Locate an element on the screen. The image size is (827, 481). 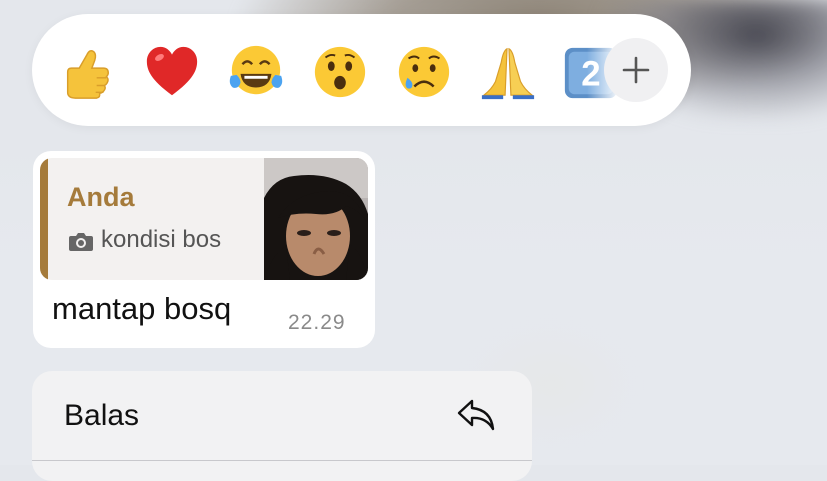
plus-icon is located at coordinates (636, 70).